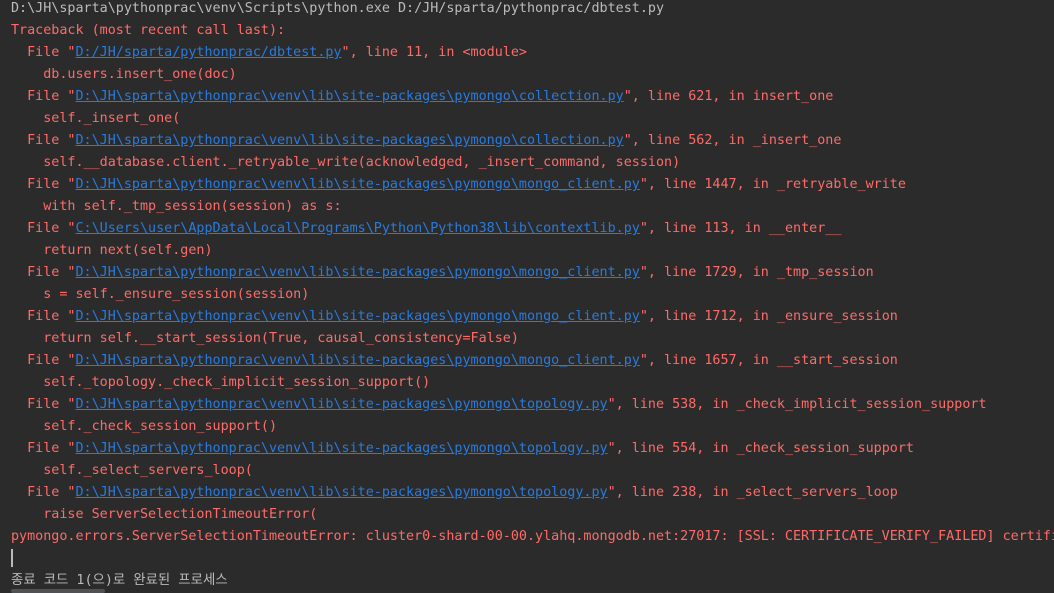  I want to click on frame-code-line: return next(self.gen), so click(112, 250).